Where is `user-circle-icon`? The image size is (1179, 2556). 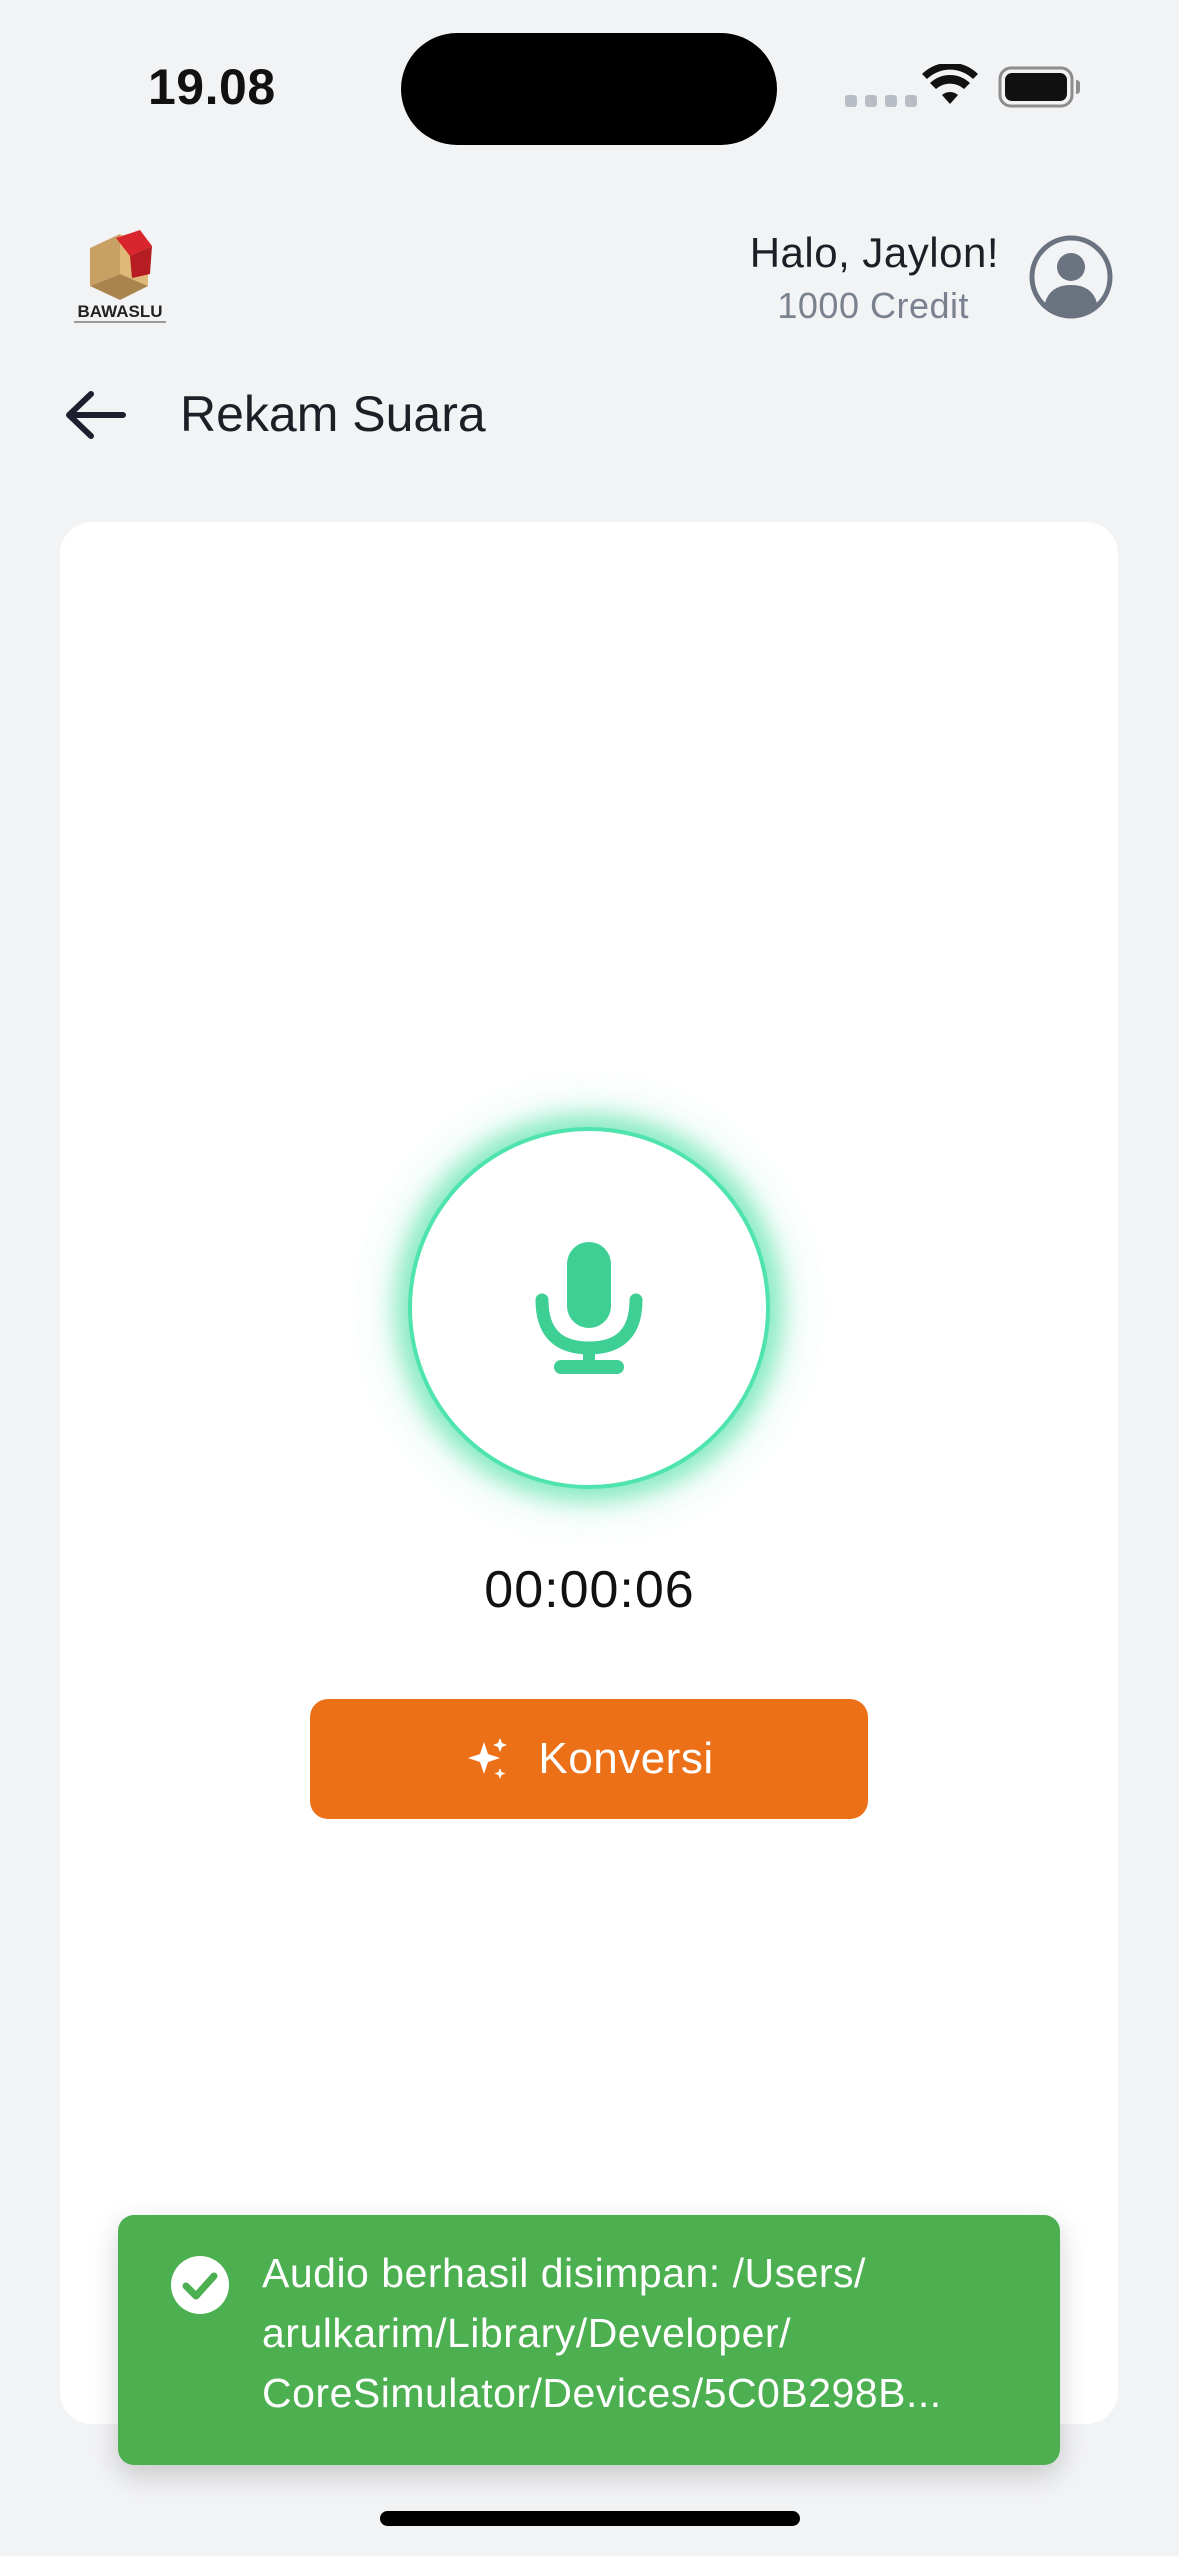 user-circle-icon is located at coordinates (1071, 277).